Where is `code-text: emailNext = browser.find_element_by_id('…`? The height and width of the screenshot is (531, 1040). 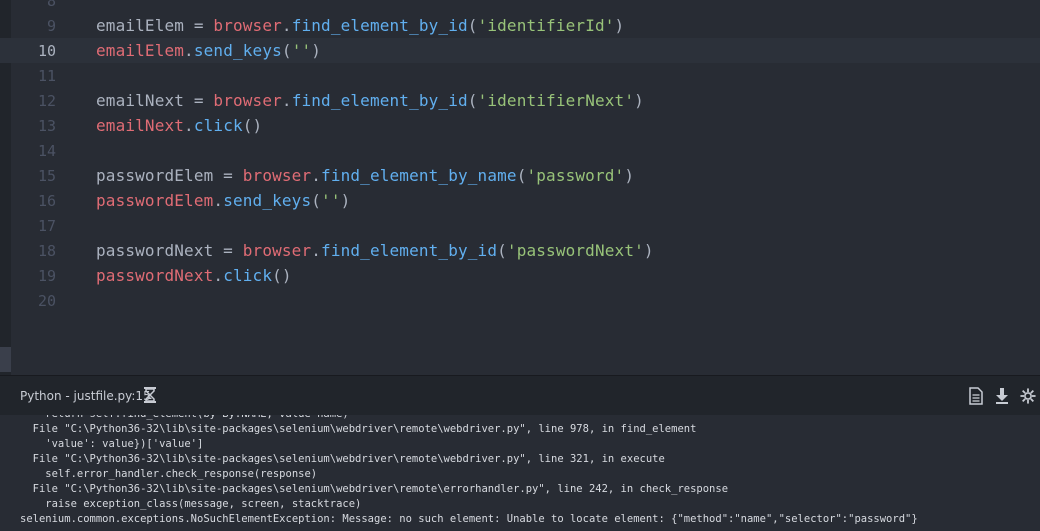 code-text: emailNext = browser.find_element_by_id('… is located at coordinates (370, 100).